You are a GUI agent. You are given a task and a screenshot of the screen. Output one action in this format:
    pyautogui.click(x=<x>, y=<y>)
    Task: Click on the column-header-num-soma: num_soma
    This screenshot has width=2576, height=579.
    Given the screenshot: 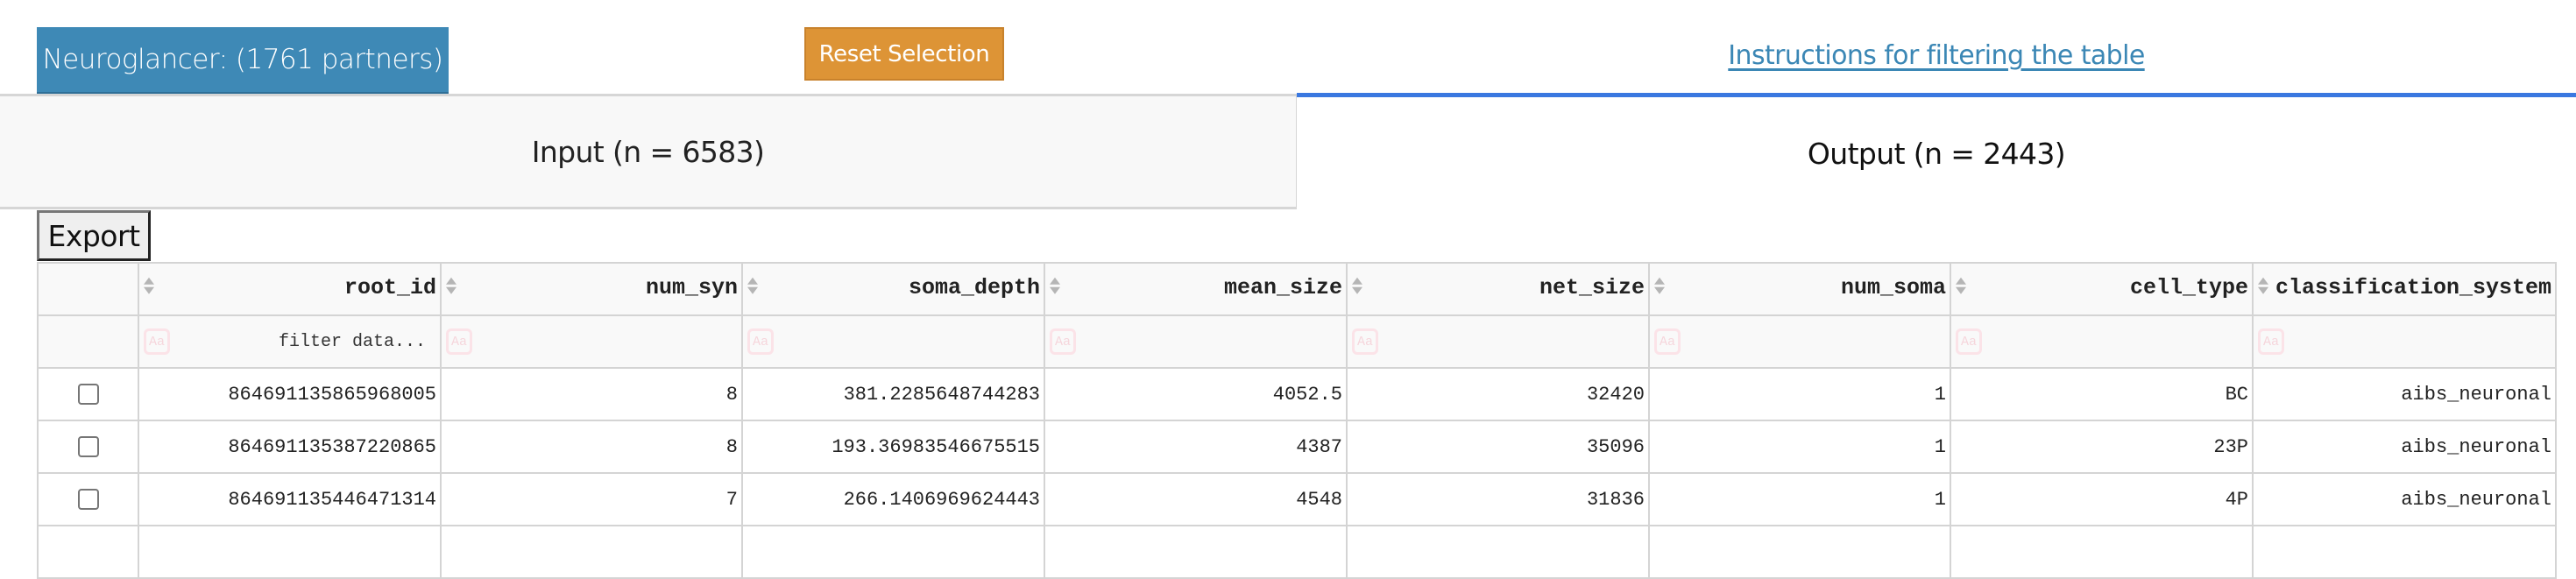 What is the action you would take?
    pyautogui.click(x=1799, y=289)
    